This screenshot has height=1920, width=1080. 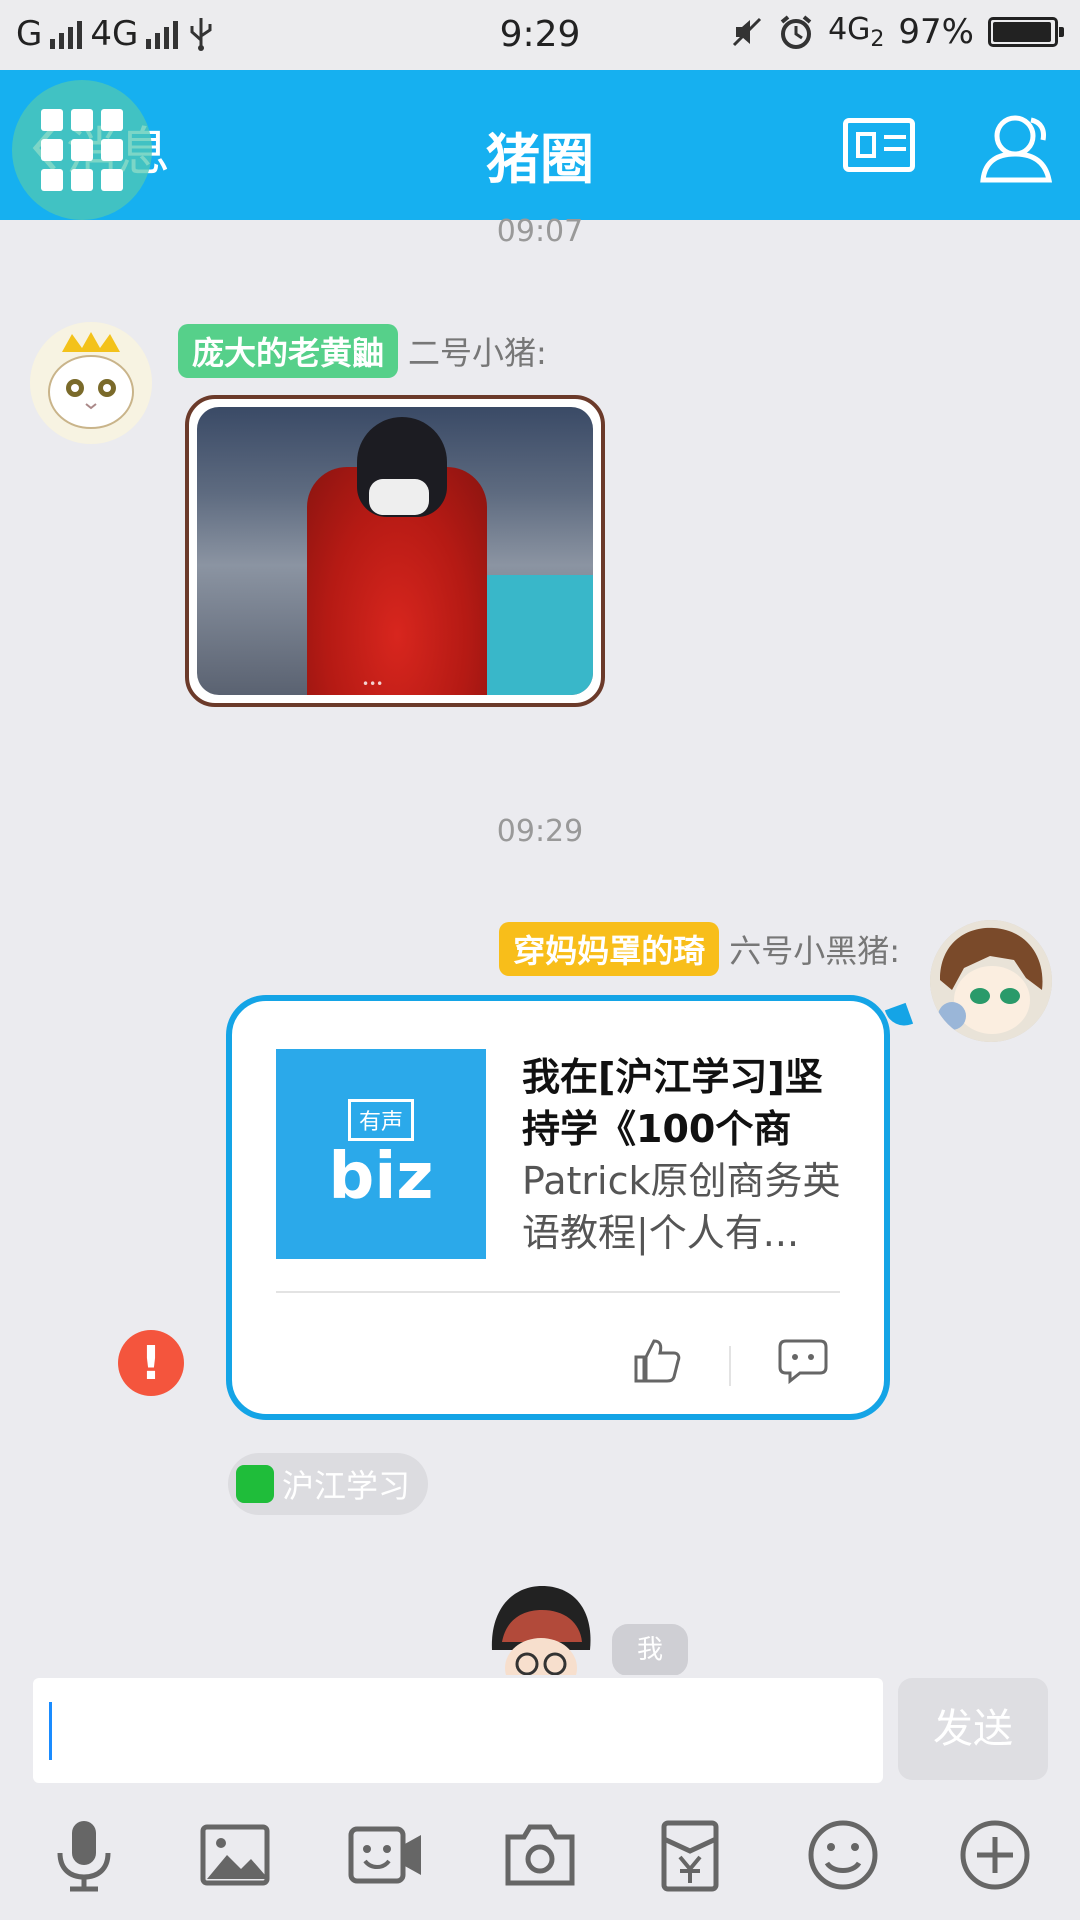 I want to click on battery-percent: 97%, so click(x=936, y=32).